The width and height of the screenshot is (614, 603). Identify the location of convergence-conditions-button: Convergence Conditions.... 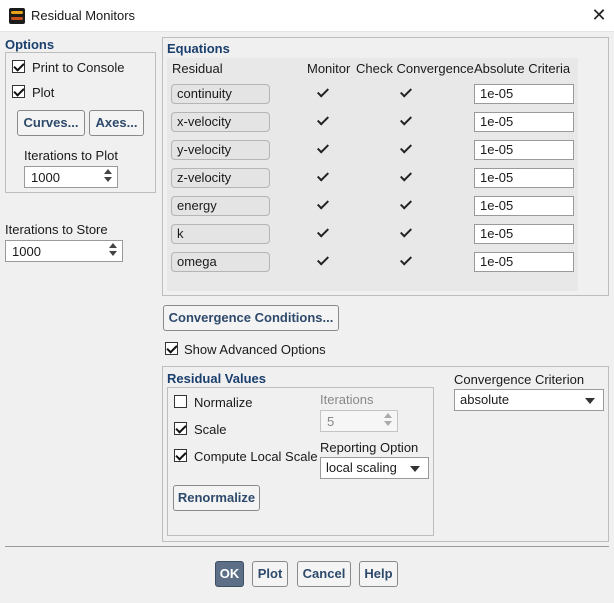
(251, 318).